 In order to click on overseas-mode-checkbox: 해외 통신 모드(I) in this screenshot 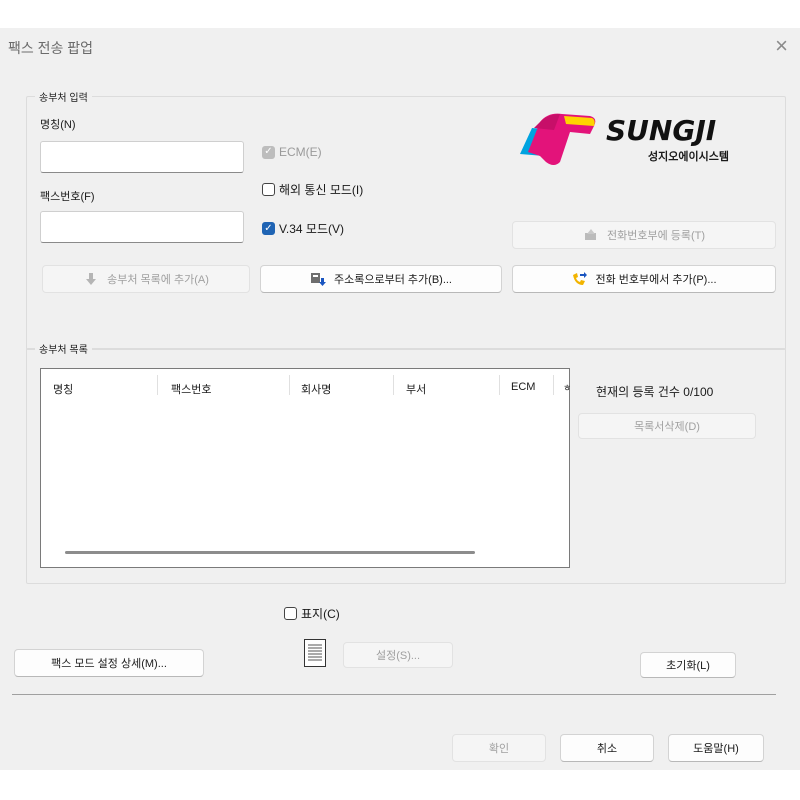, I will do `click(312, 189)`.